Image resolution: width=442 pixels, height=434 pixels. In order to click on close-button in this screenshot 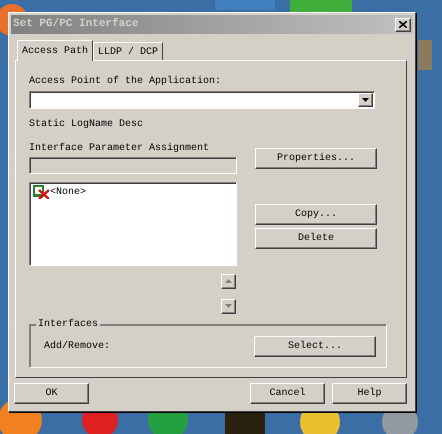, I will do `click(403, 25)`.